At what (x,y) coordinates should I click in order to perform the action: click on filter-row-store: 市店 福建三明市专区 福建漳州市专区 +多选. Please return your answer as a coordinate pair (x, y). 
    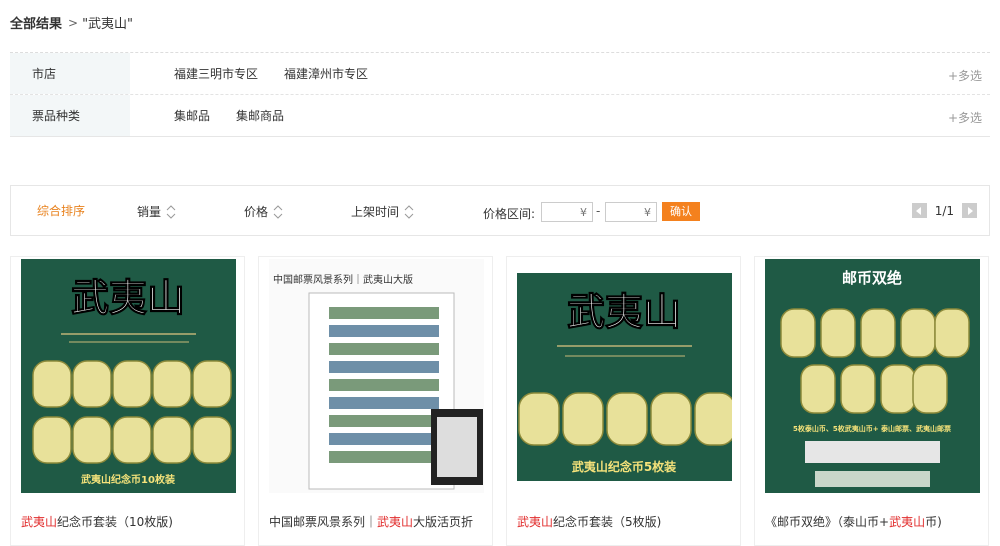
    Looking at the image, I should click on (500, 74).